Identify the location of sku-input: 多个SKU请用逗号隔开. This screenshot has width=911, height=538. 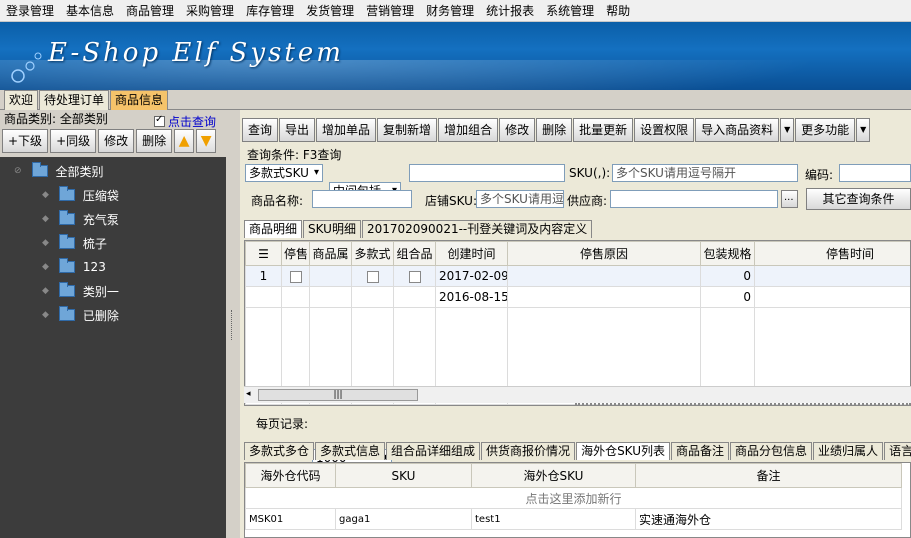
(705, 173).